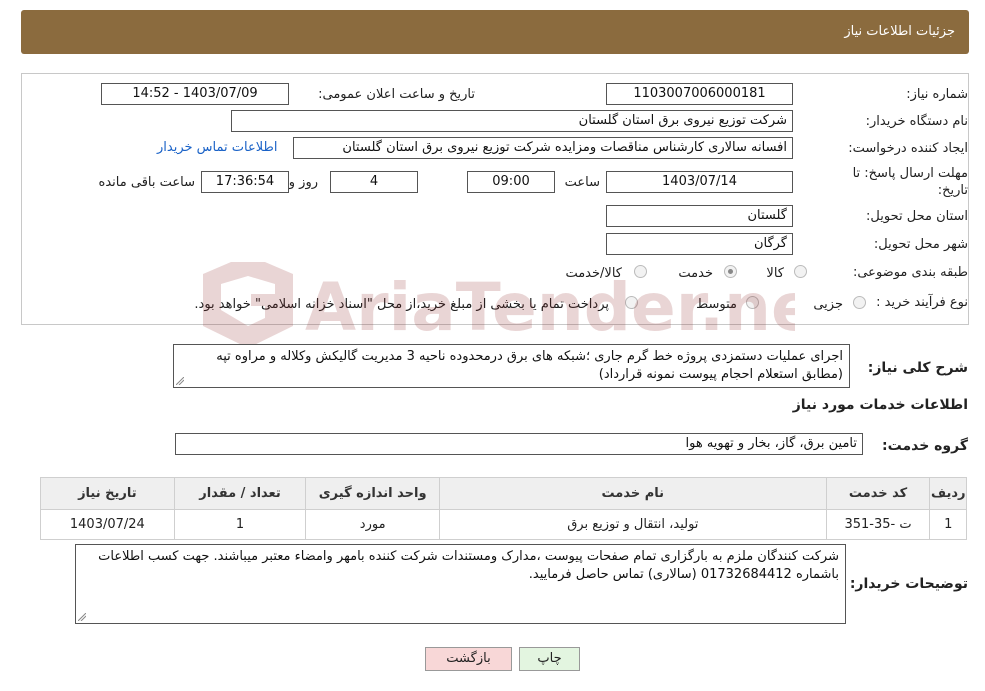  Describe the element at coordinates (916, 121) in the screenshot. I see `buyer-label: نام دستگاه خریدار:` at that location.